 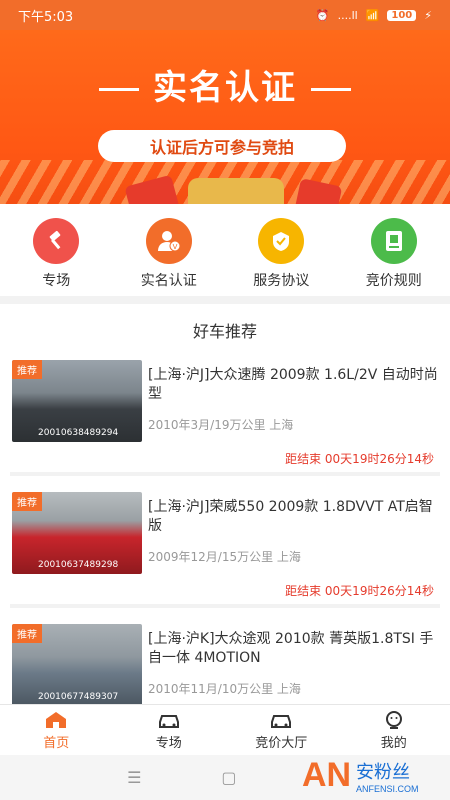 What do you see at coordinates (56, 730) in the screenshot?
I see `tab-home: 首页` at bounding box center [56, 730].